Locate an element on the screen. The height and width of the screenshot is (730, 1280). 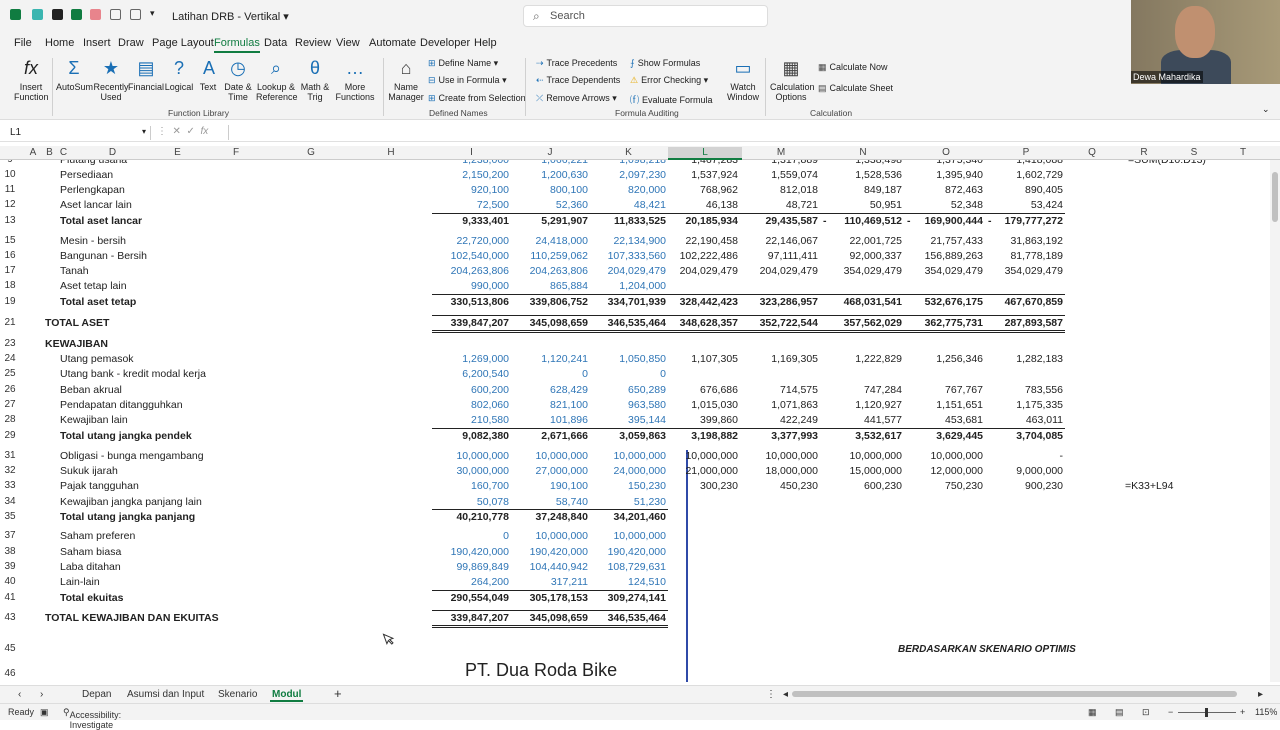
cell-n-10: 1,528,536 is located at coordinates (878, 175).